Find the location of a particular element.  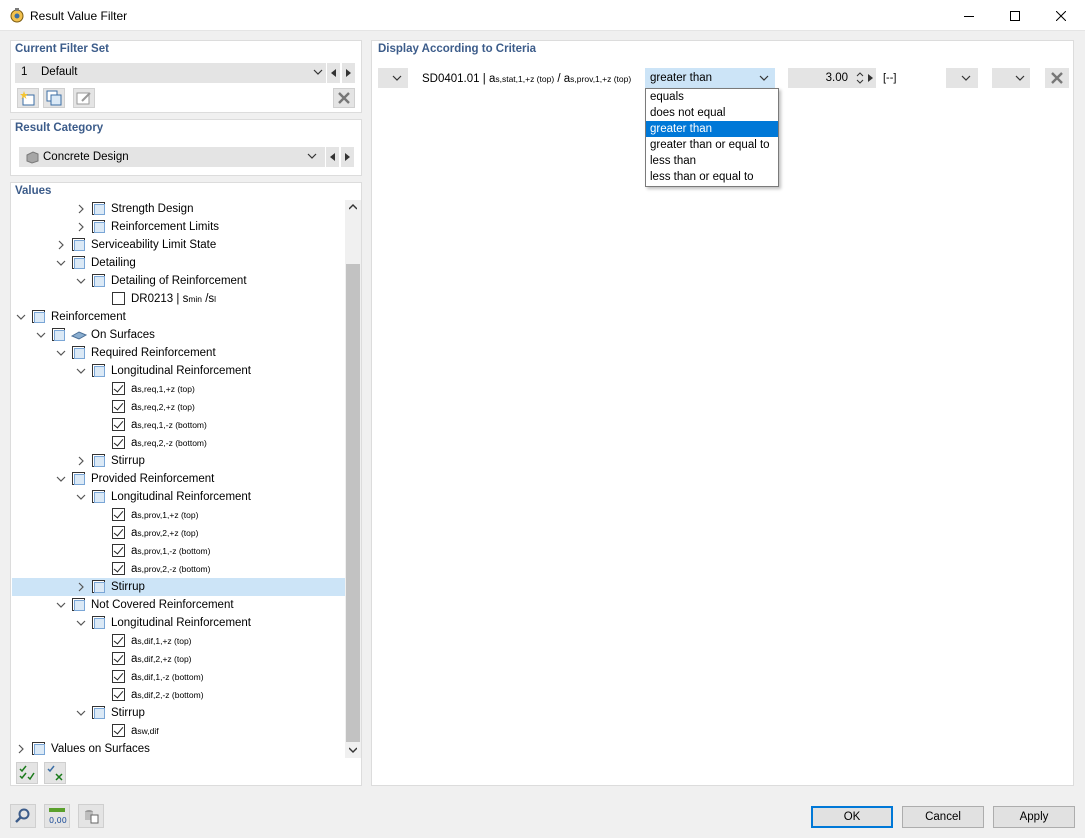

threshold-spinner: 3.00 is located at coordinates (832, 78).